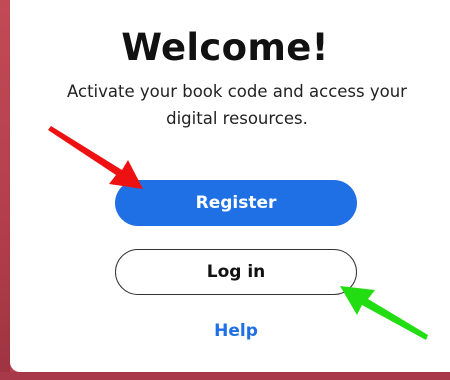 The image size is (450, 380). Describe the element at coordinates (225, 47) in the screenshot. I see `welcome-title: Welcome!` at that location.